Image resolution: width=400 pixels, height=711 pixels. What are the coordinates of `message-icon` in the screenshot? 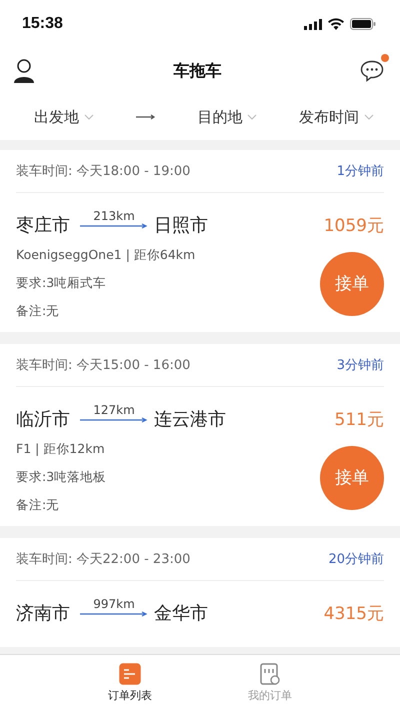 It's located at (372, 71).